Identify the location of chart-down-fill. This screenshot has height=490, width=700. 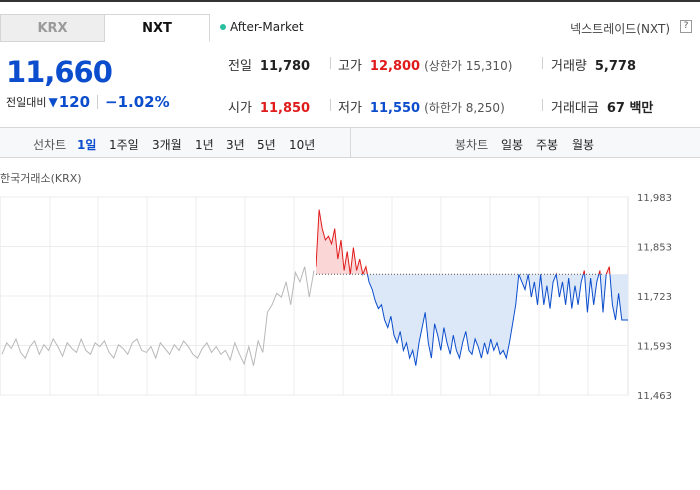
(472, 320).